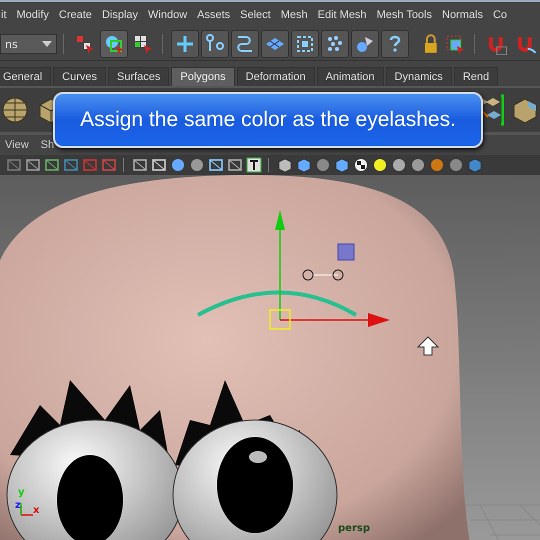 Image resolution: width=540 pixels, height=540 pixels. I want to click on axis-indicator-icon, so click(27, 509).